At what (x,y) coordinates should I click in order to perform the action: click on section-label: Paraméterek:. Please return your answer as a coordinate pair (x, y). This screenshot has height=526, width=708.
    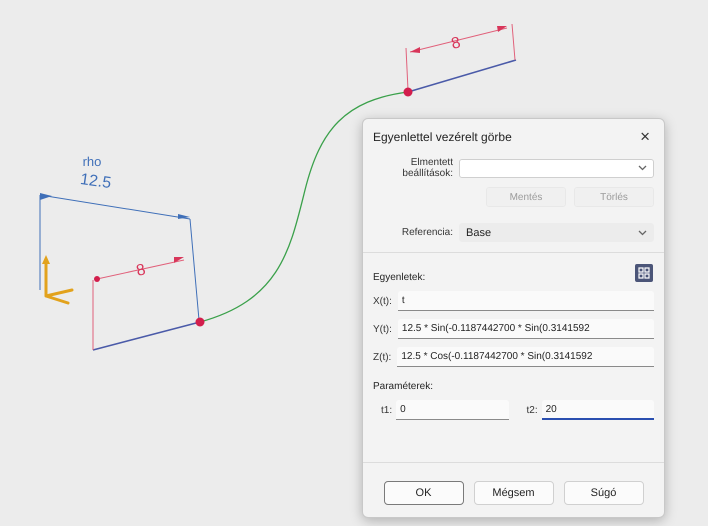
    Looking at the image, I should click on (403, 386).